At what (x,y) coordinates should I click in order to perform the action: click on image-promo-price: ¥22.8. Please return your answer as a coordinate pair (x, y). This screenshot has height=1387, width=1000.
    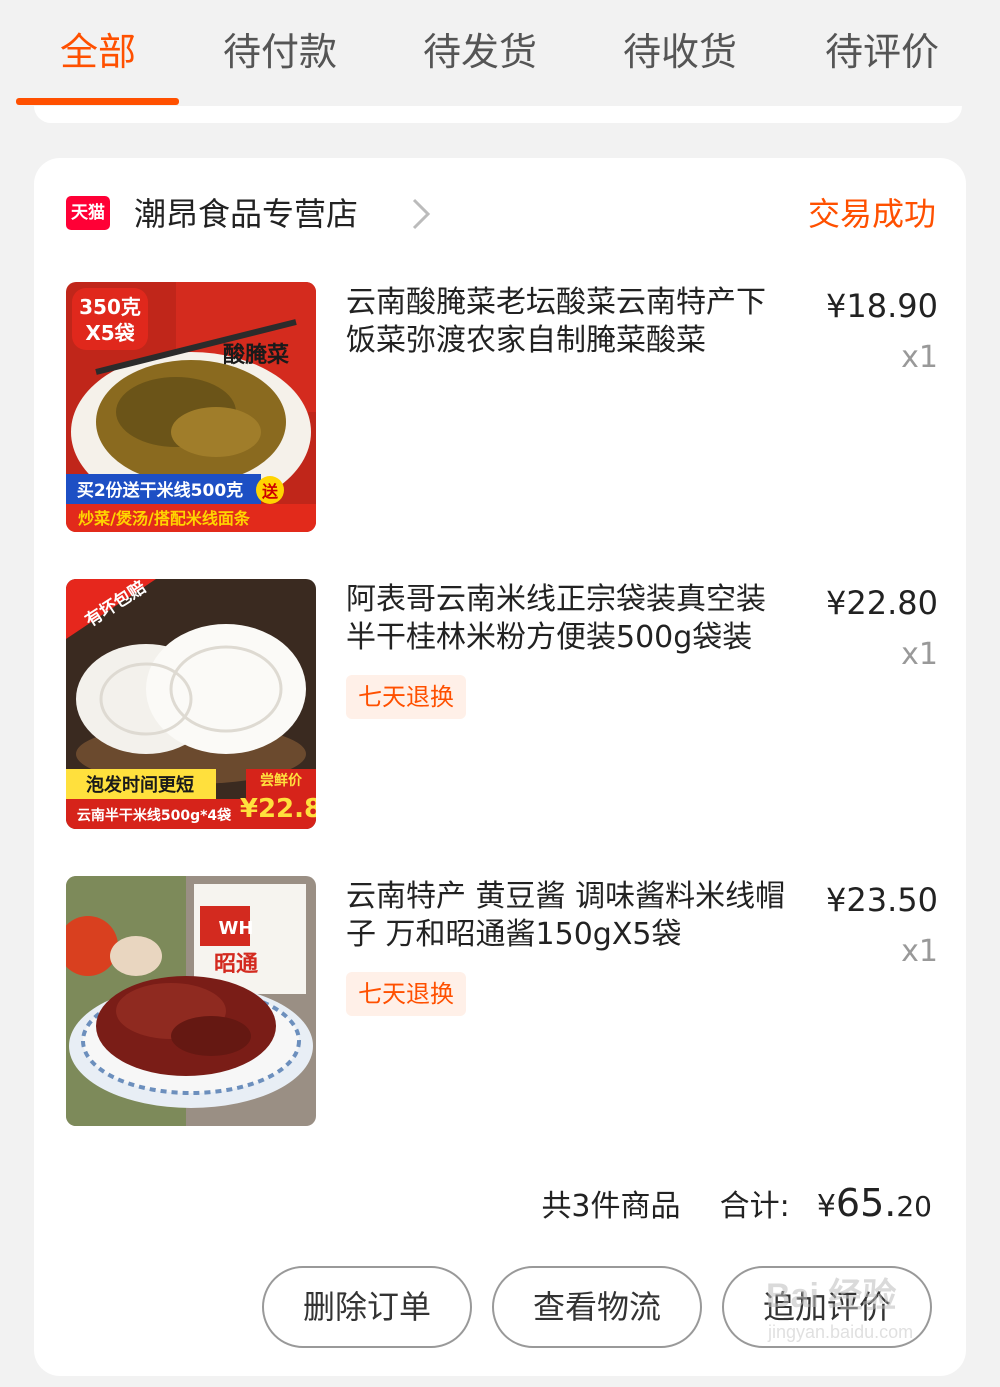
    Looking at the image, I should click on (278, 809).